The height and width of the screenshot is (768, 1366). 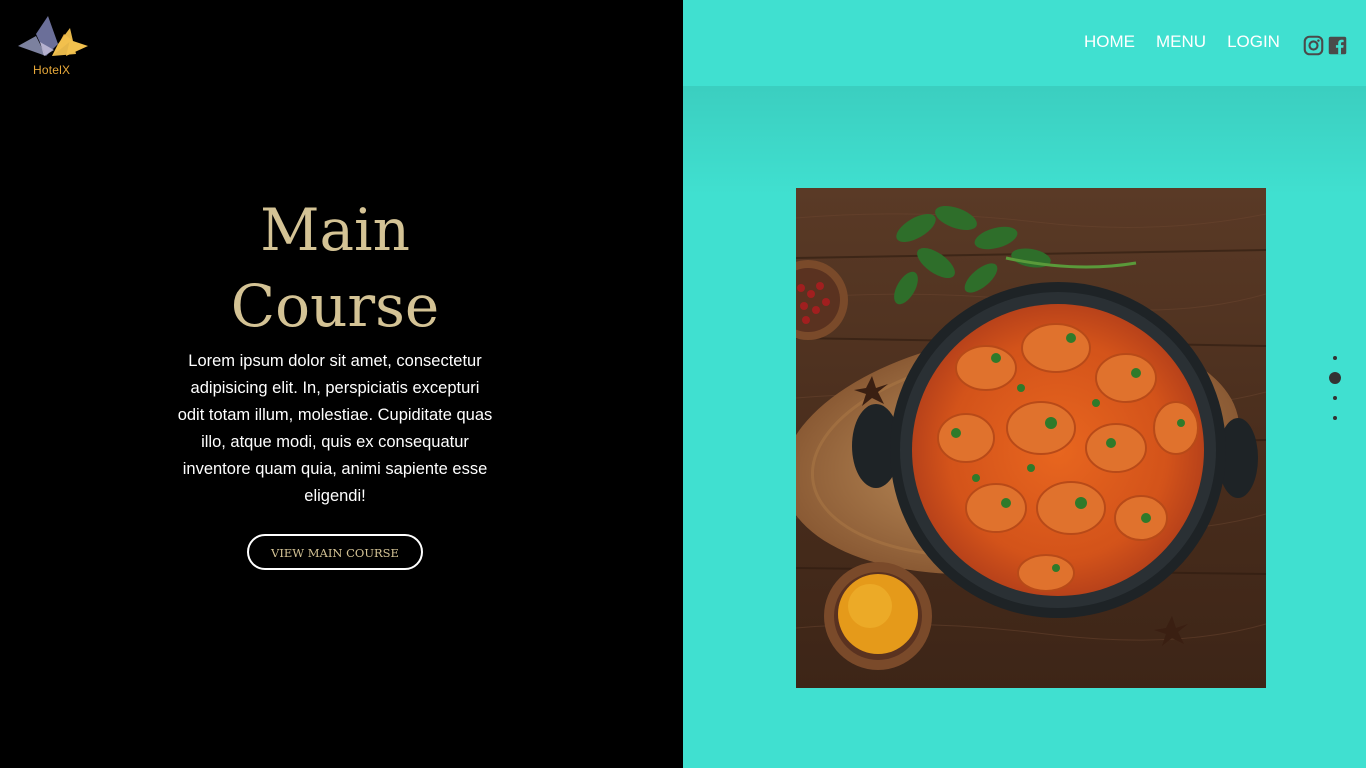 I want to click on facebook-icon, so click(x=1337, y=45).